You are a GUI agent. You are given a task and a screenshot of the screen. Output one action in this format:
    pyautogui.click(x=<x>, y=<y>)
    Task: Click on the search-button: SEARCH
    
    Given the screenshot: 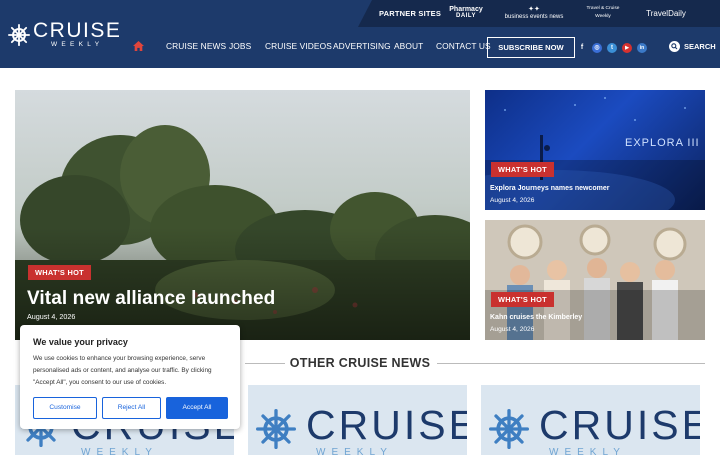 What is the action you would take?
    pyautogui.click(x=692, y=46)
    